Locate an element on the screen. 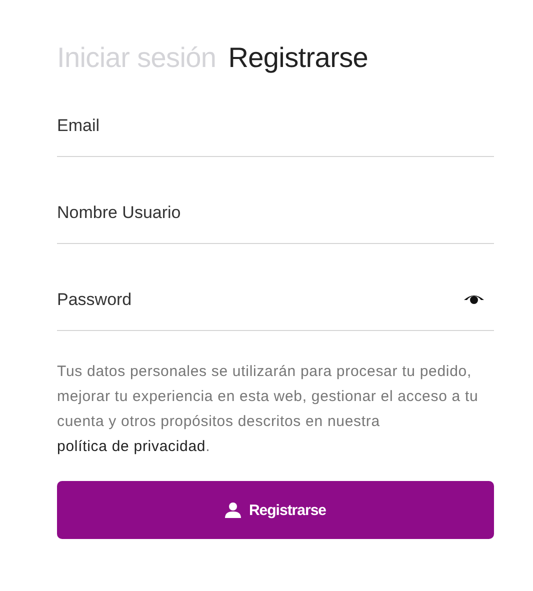  tab: Registrarse is located at coordinates (298, 58).